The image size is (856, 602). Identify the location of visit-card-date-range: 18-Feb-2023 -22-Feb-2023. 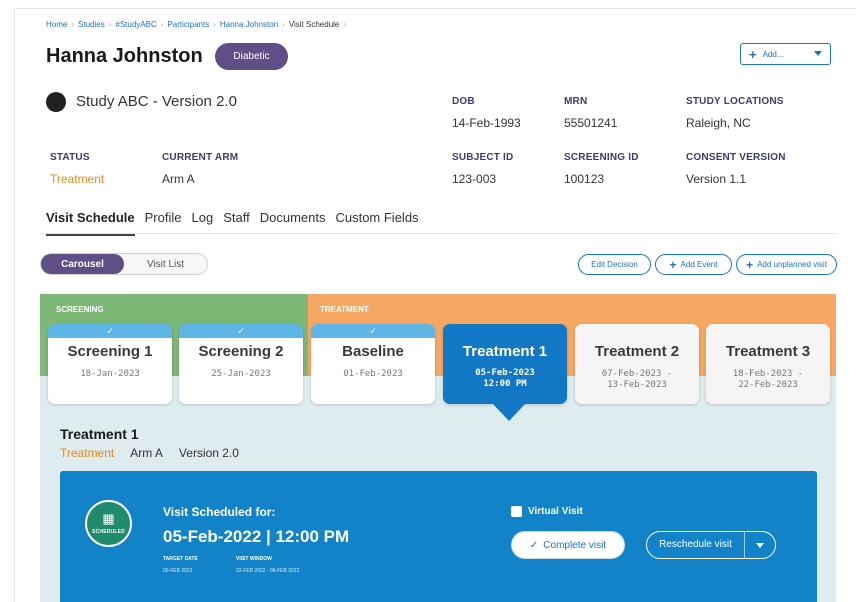
(768, 380).